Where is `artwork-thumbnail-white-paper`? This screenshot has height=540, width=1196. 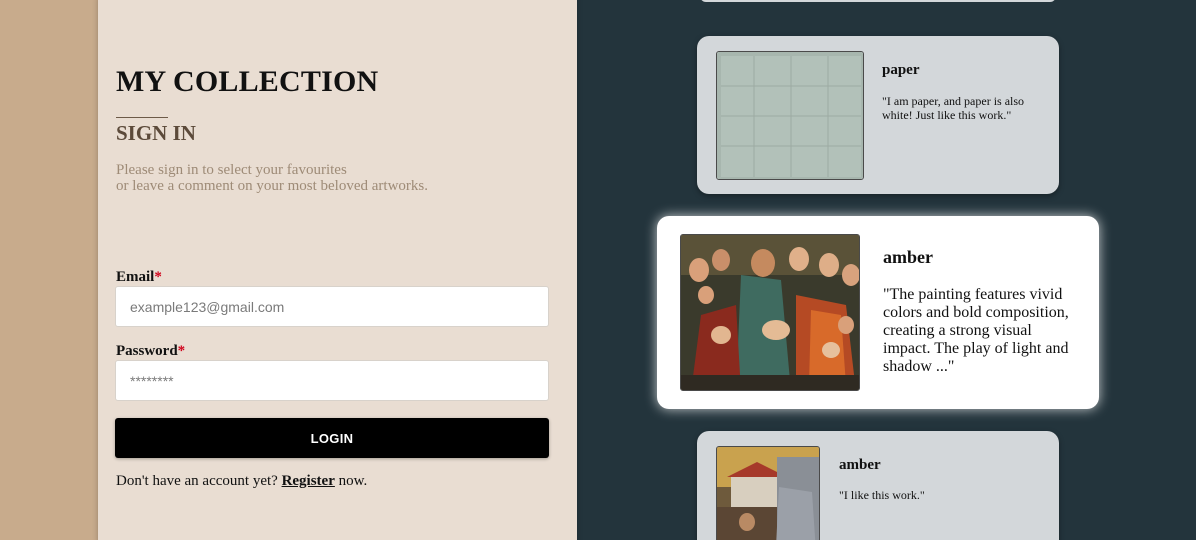
artwork-thumbnail-white-paper is located at coordinates (790, 115).